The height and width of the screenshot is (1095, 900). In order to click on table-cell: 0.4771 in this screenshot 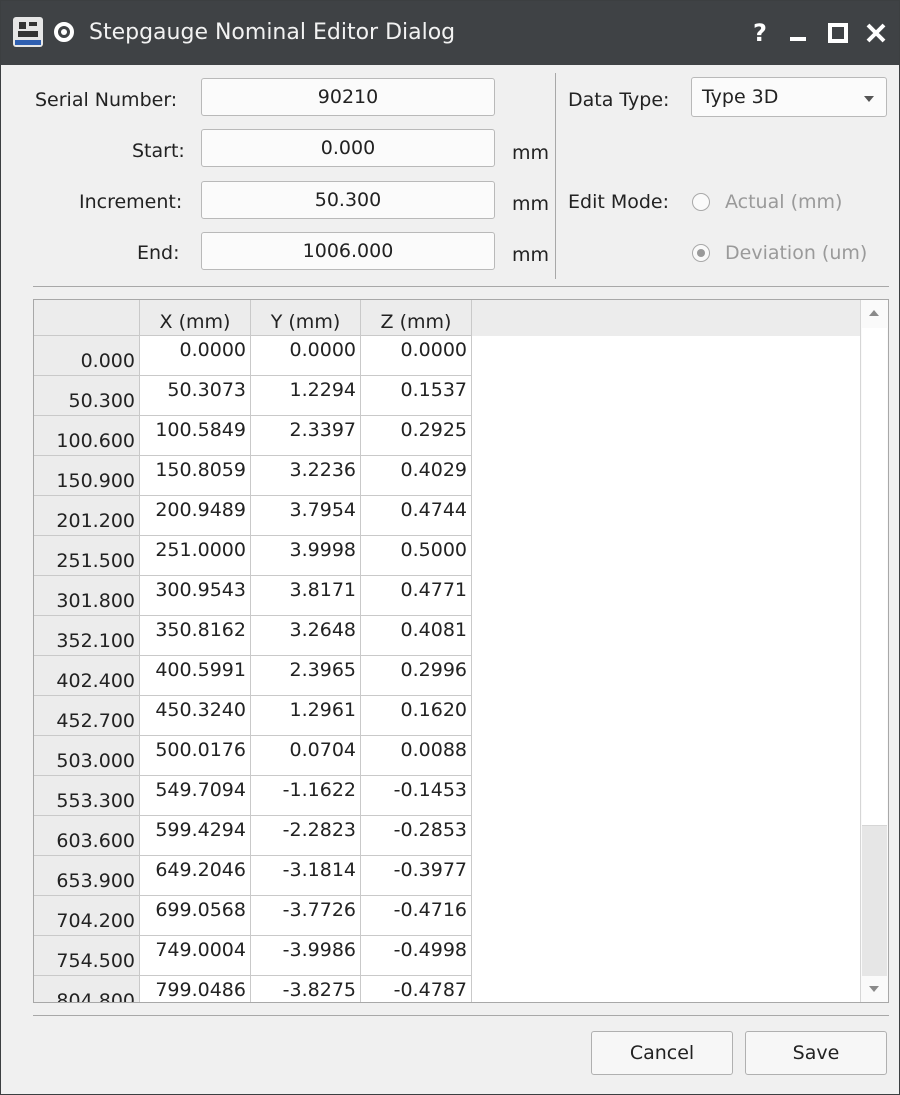, I will do `click(416, 596)`.